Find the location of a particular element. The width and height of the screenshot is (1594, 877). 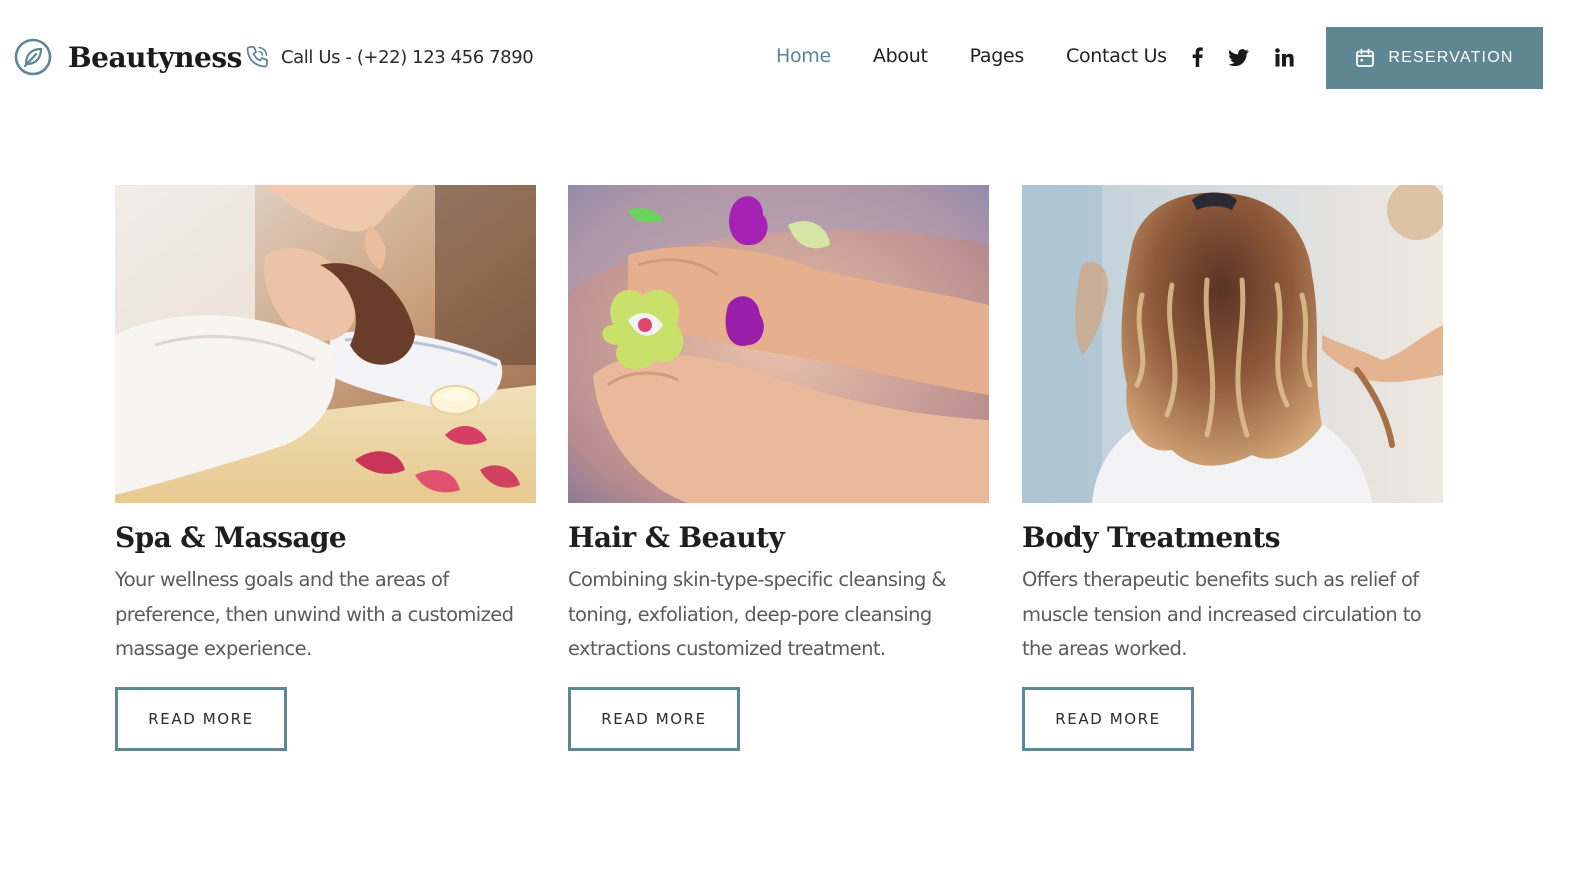

reservation-label: RESERVATION is located at coordinates (1451, 57).